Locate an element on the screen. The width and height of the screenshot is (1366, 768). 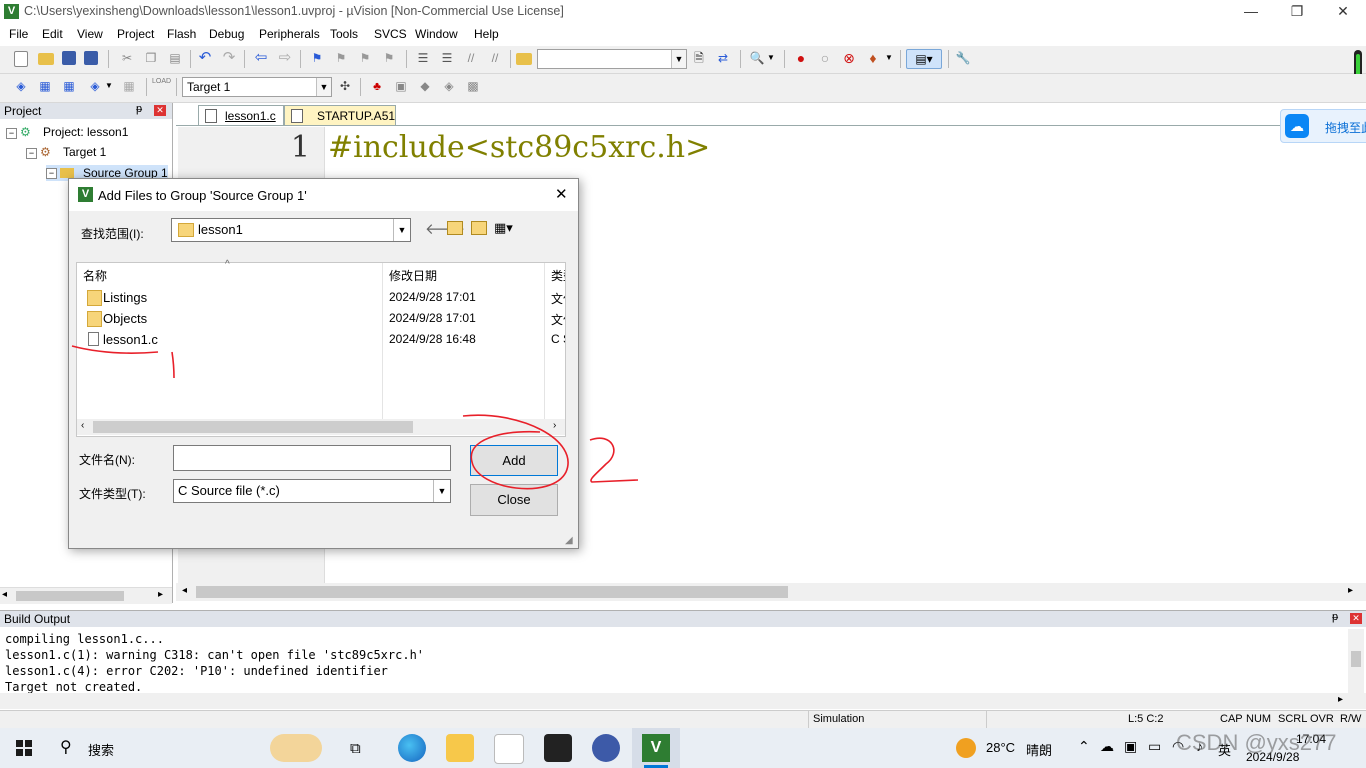
onedrive-icon: ☁ is located at coordinates (1107, 746).